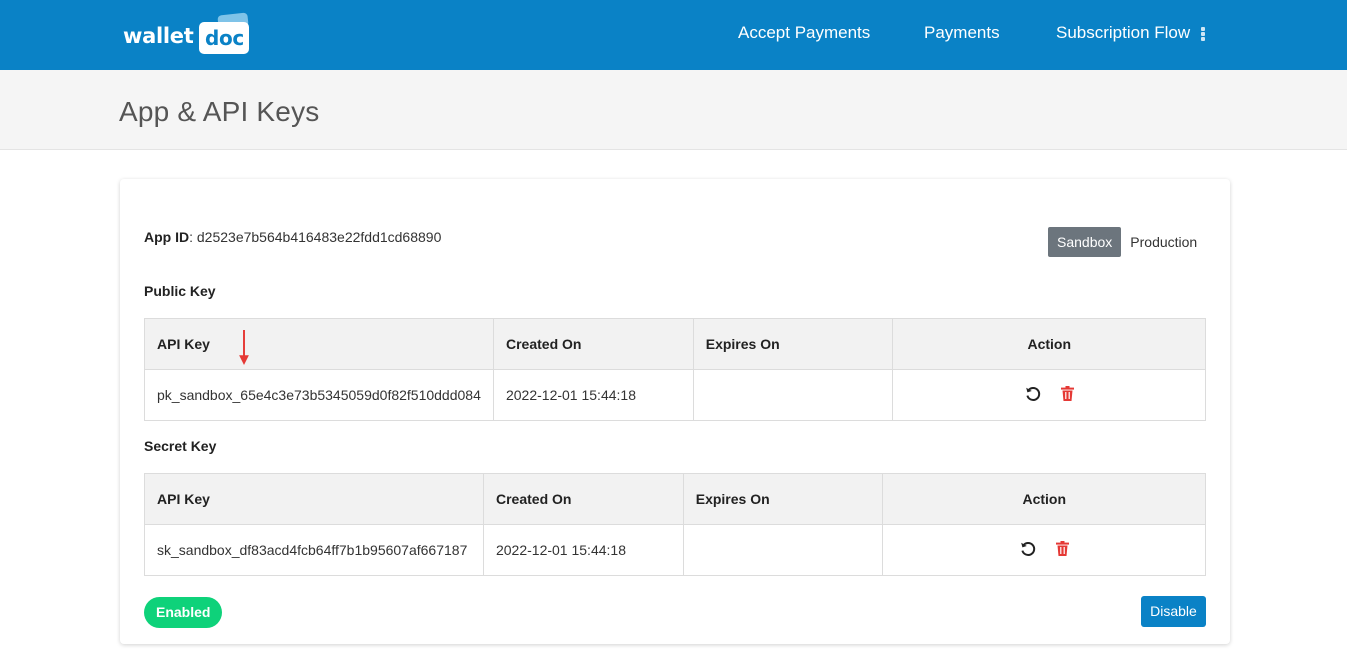 The image size is (1347, 655). I want to click on logo-word: wallet, so click(158, 36).